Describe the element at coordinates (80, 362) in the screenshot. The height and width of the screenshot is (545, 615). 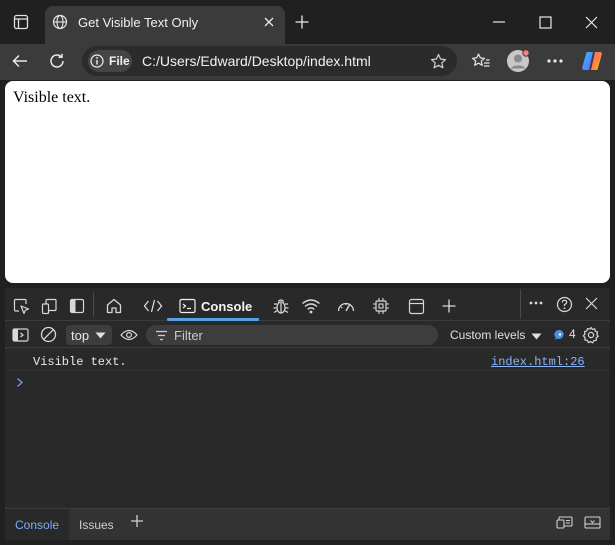
I see `log-message: Visible text.` at that location.